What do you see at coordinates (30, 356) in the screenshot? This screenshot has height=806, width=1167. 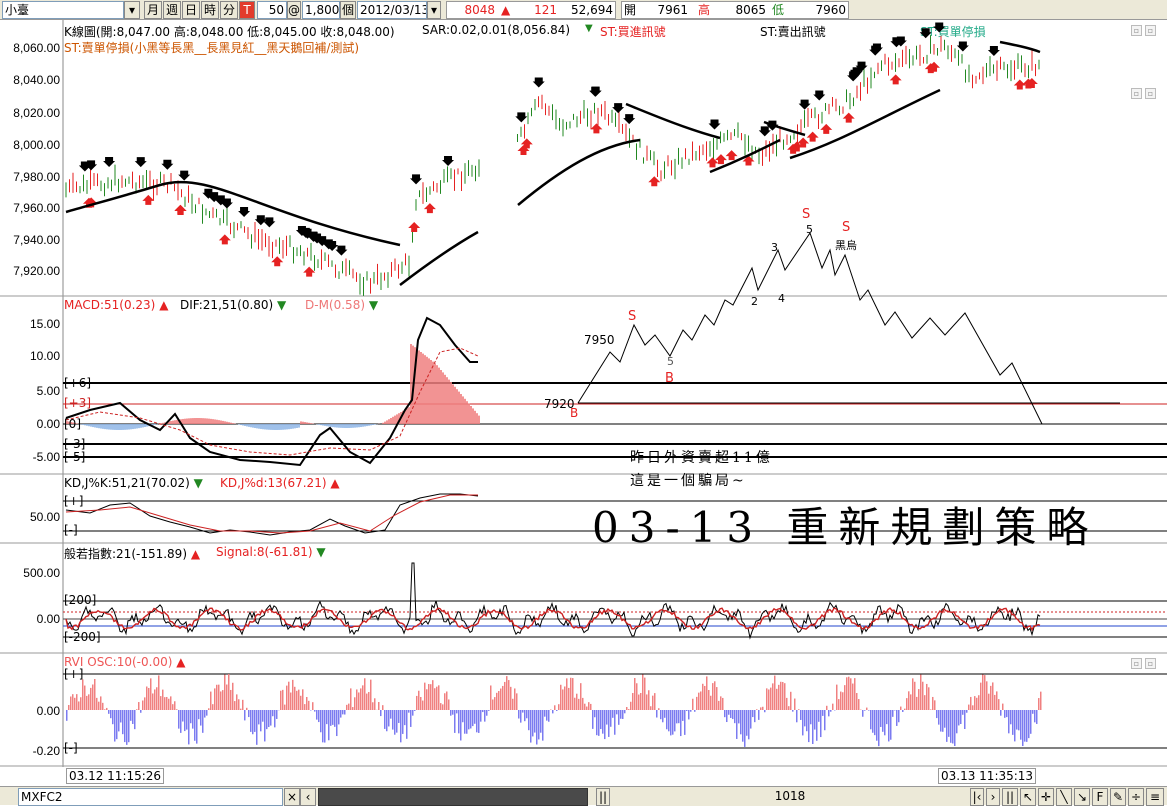 I see `macd-ytick: 10.00` at bounding box center [30, 356].